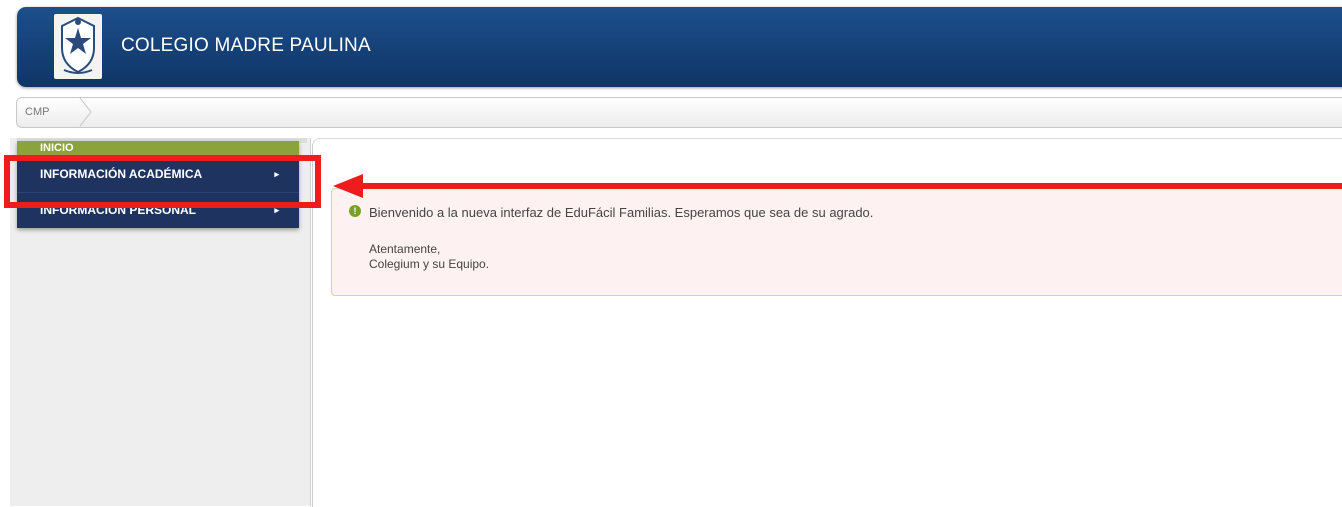  What do you see at coordinates (355, 211) in the screenshot?
I see `info-icon: !` at bounding box center [355, 211].